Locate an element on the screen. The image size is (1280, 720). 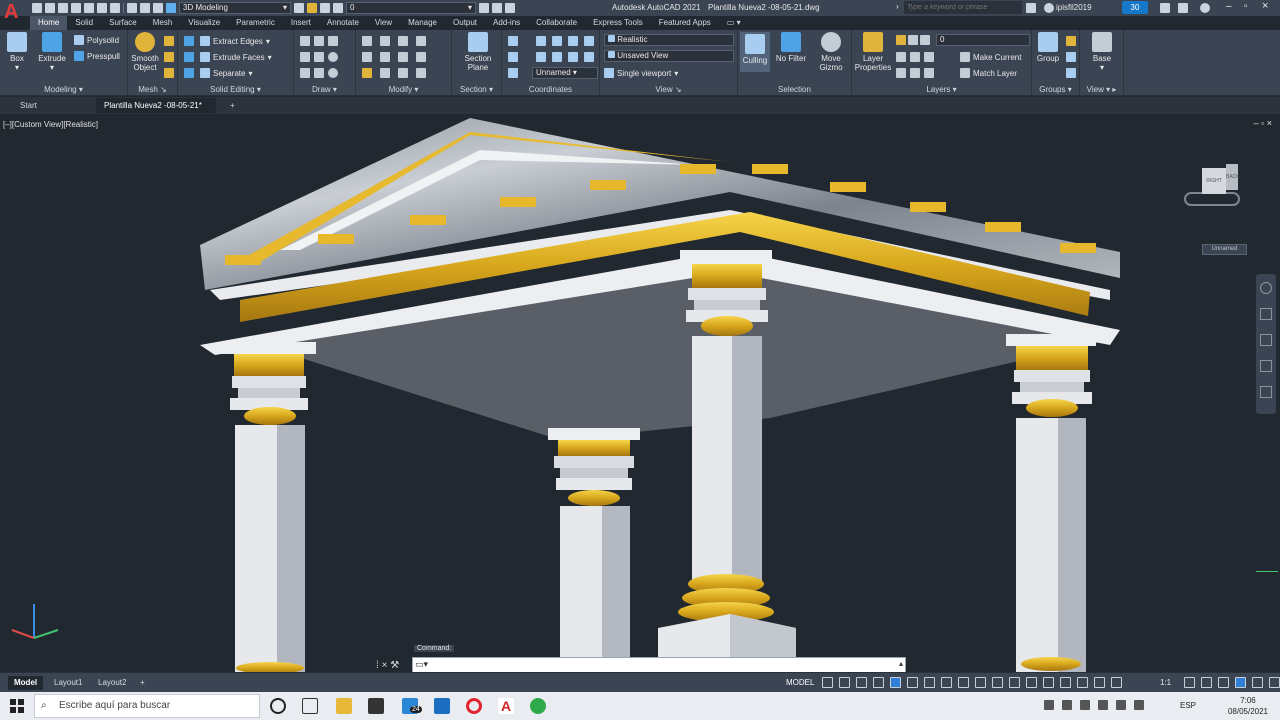
autocad-logo-icon: A is located at coordinates (14, 14).